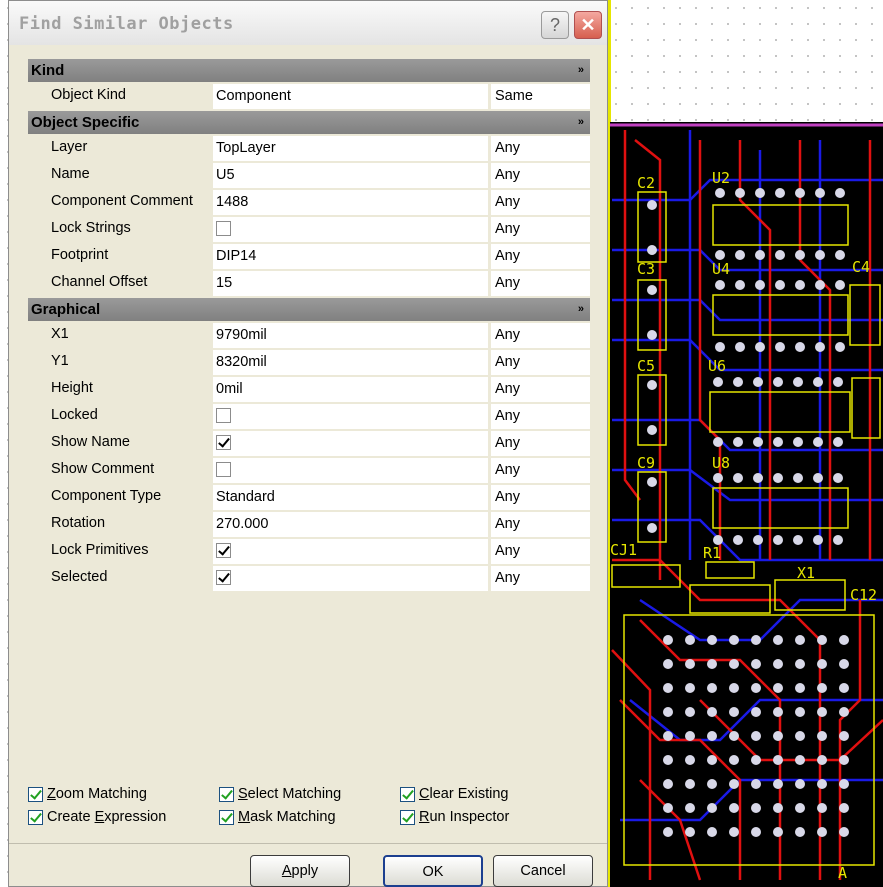 The image size is (883, 887). I want to click on selected-mode: Any, so click(540, 578).